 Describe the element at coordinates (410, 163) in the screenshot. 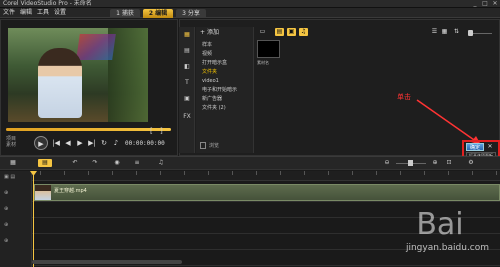

I see `timeline-zoom-knob` at that location.